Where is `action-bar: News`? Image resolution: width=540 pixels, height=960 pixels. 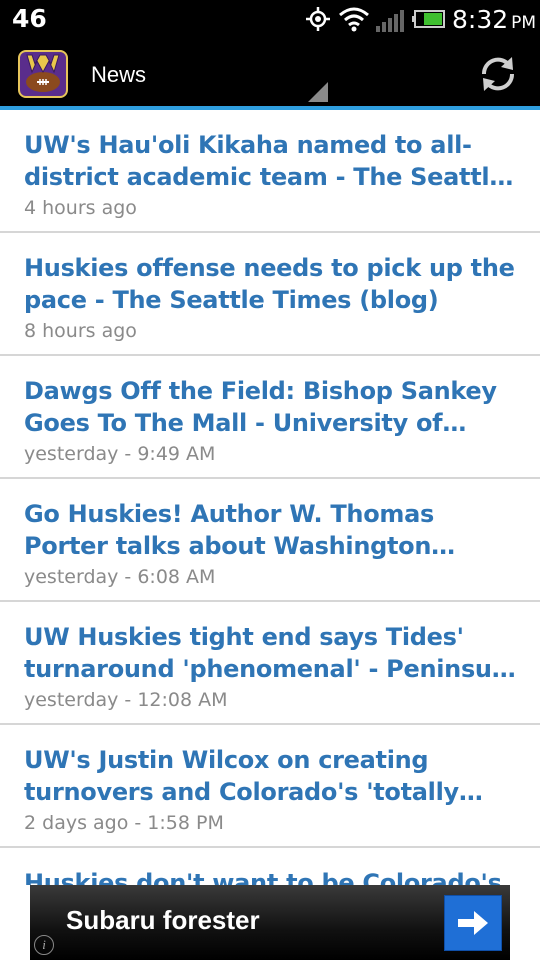 action-bar: News is located at coordinates (270, 72).